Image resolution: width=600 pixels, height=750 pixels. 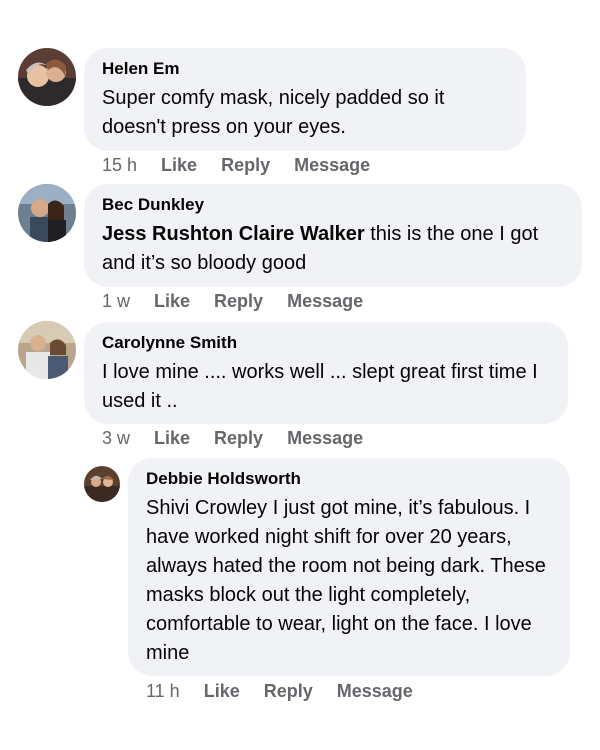 I want to click on comment-actions: 11 h Like Reply Message, so click(x=279, y=691).